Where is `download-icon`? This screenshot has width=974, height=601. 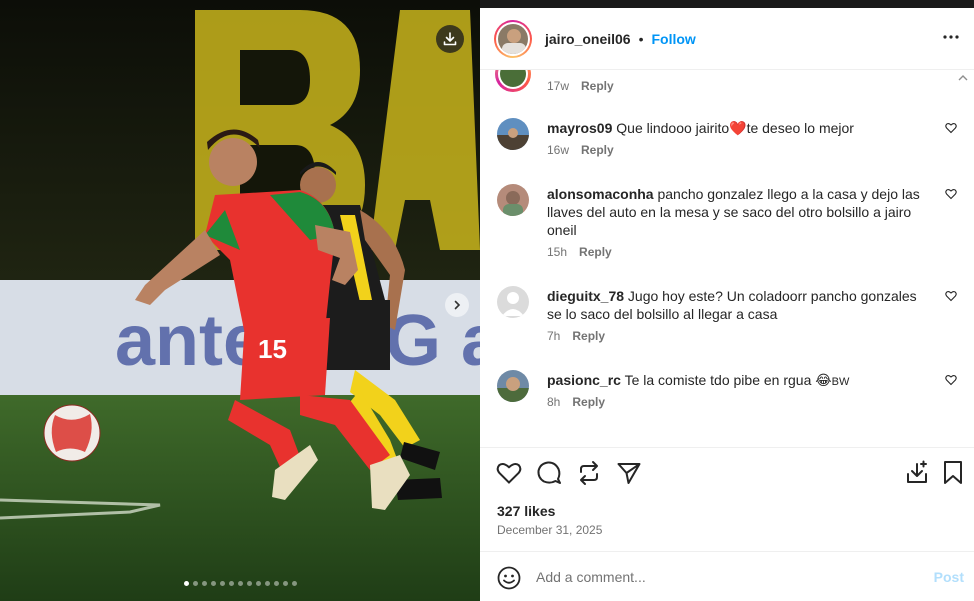 download-icon is located at coordinates (450, 39).